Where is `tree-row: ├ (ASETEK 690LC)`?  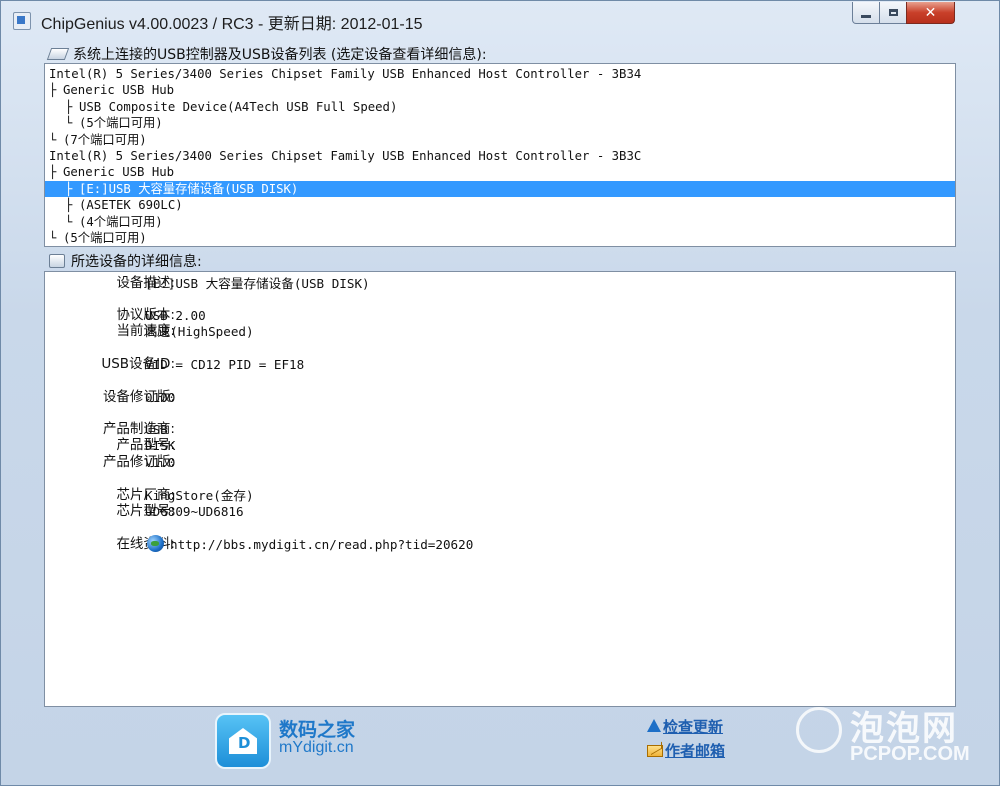 tree-row: ├ (ASETEK 690LC) is located at coordinates (500, 205).